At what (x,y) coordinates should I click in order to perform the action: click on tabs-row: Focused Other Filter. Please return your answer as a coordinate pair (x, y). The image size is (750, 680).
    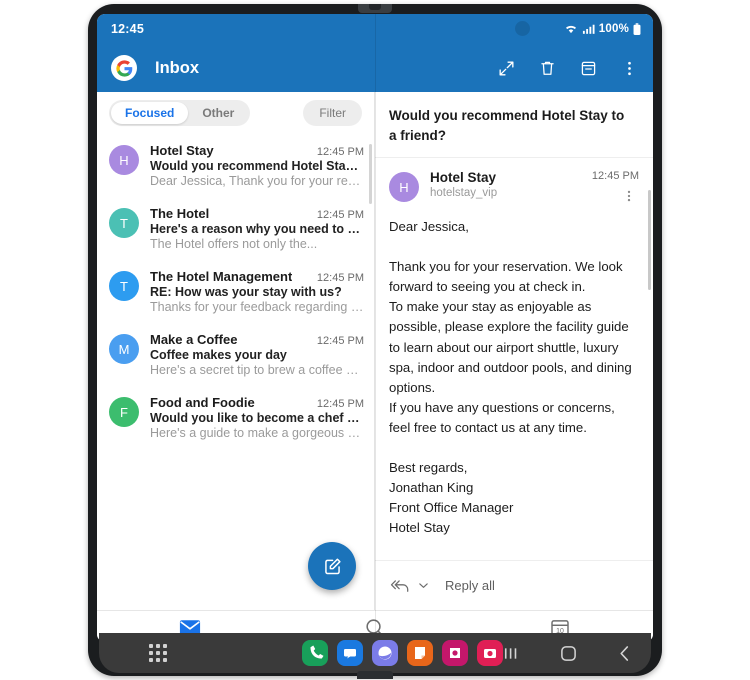
    Looking at the image, I should click on (235, 113).